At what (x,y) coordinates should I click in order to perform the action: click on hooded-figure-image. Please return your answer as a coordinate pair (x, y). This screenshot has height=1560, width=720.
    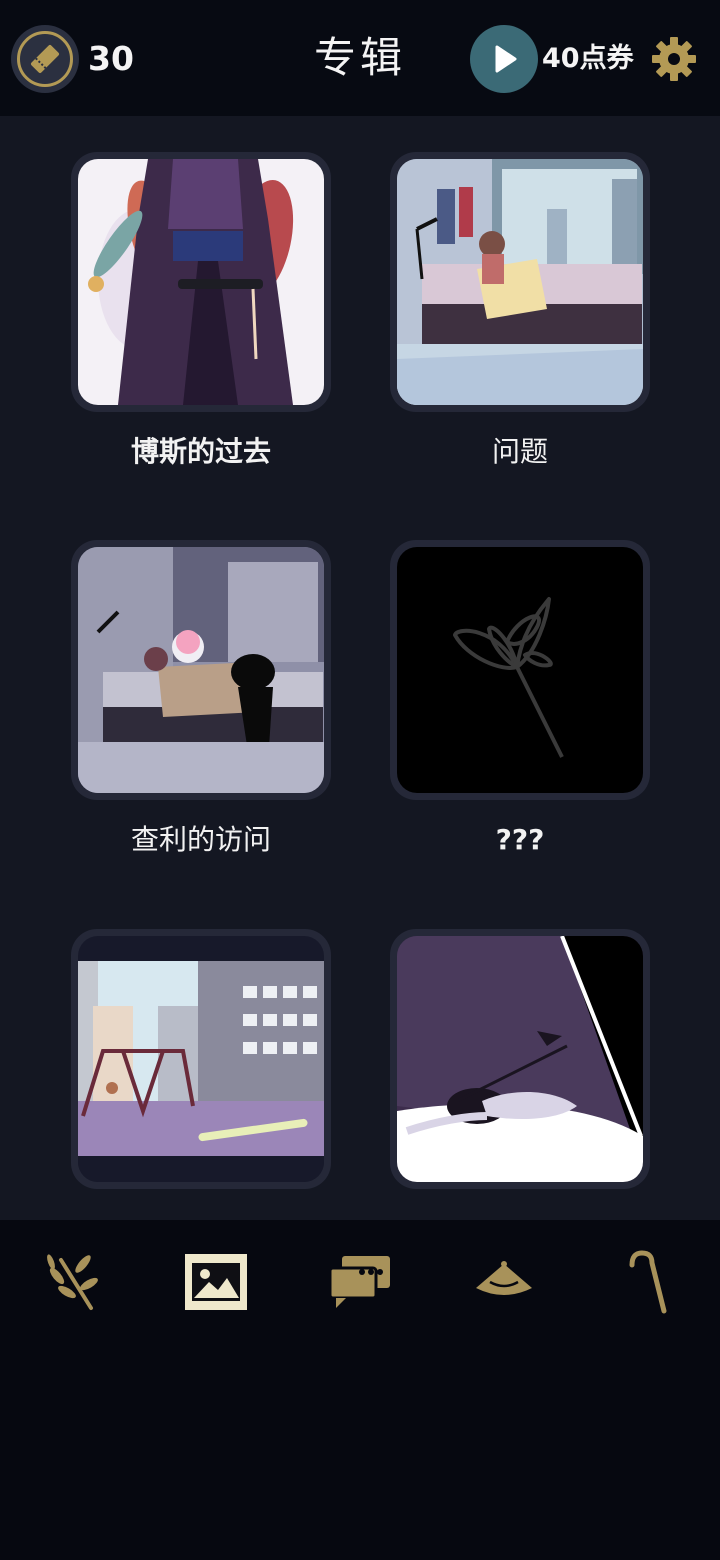
    Looking at the image, I should click on (201, 282).